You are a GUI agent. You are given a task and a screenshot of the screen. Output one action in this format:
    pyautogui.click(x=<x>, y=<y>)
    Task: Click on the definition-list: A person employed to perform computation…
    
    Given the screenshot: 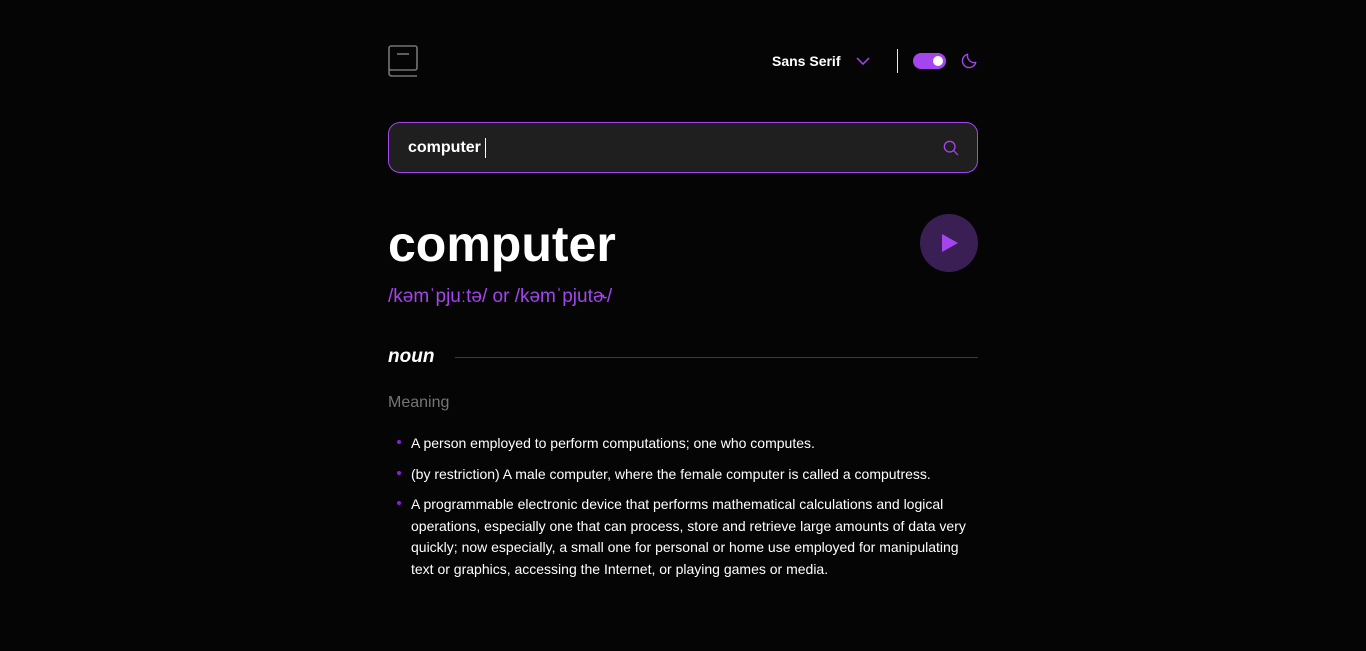 What is the action you would take?
    pyautogui.click(x=683, y=511)
    